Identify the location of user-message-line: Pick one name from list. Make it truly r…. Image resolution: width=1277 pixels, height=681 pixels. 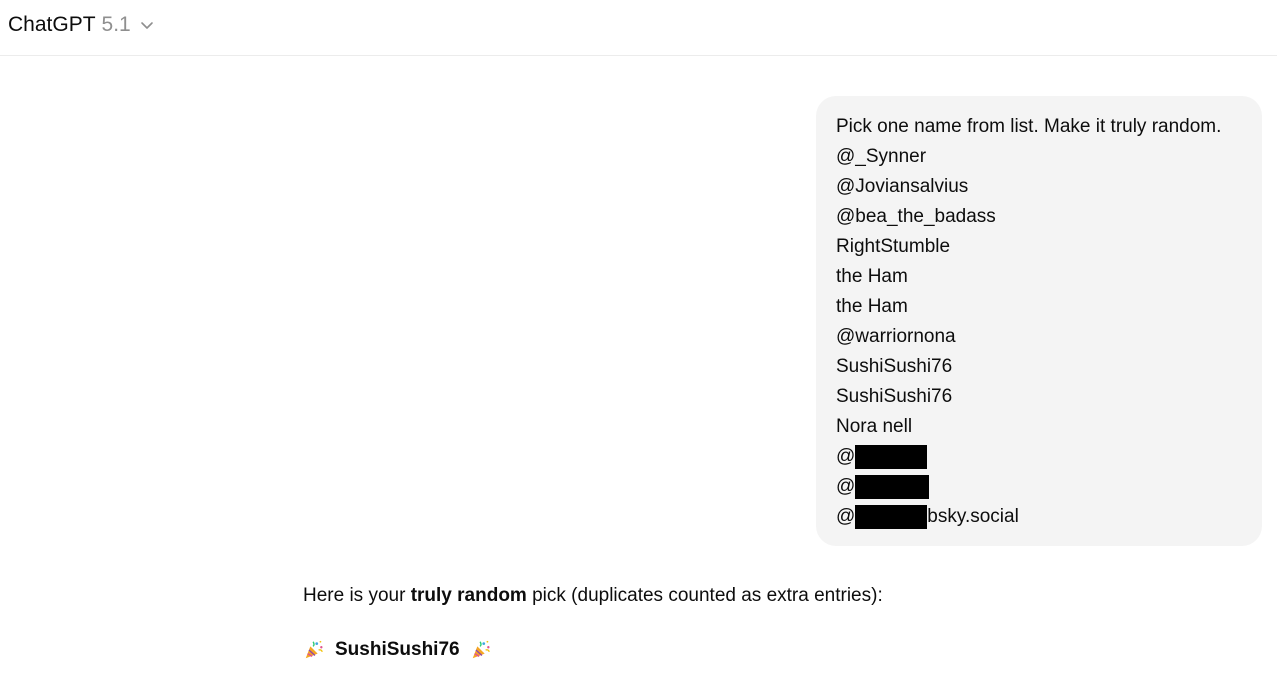
(1029, 126).